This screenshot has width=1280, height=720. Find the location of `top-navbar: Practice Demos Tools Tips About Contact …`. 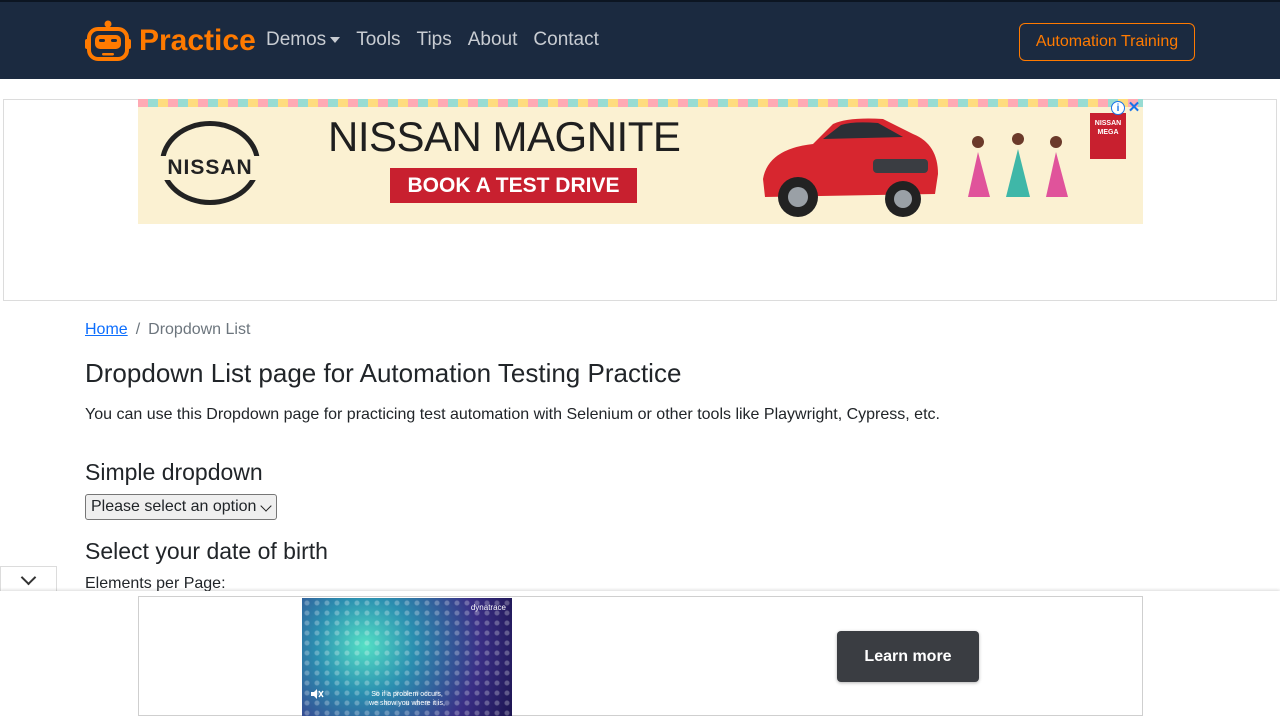

top-navbar: Practice Demos Tools Tips About Contact … is located at coordinates (640, 39).